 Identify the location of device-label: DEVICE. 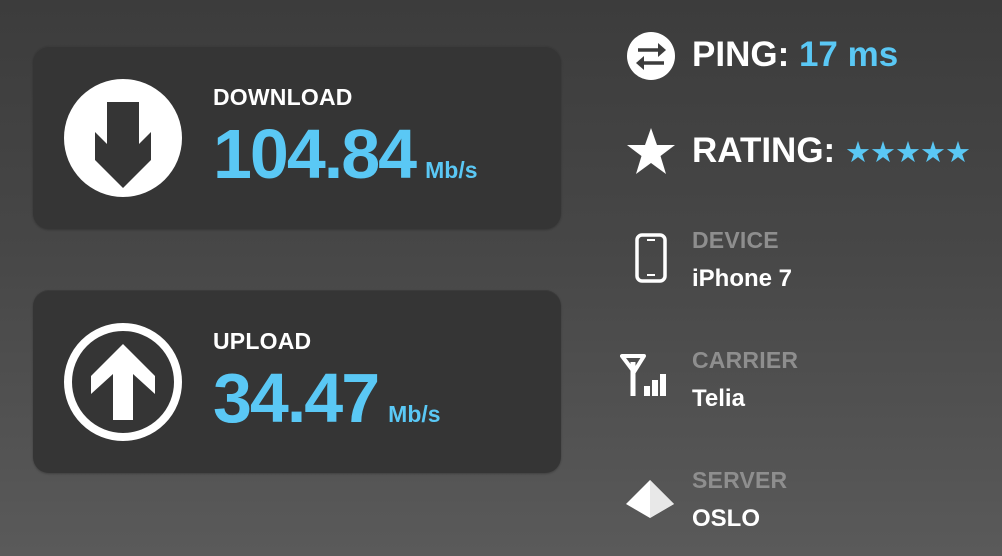
(735, 240).